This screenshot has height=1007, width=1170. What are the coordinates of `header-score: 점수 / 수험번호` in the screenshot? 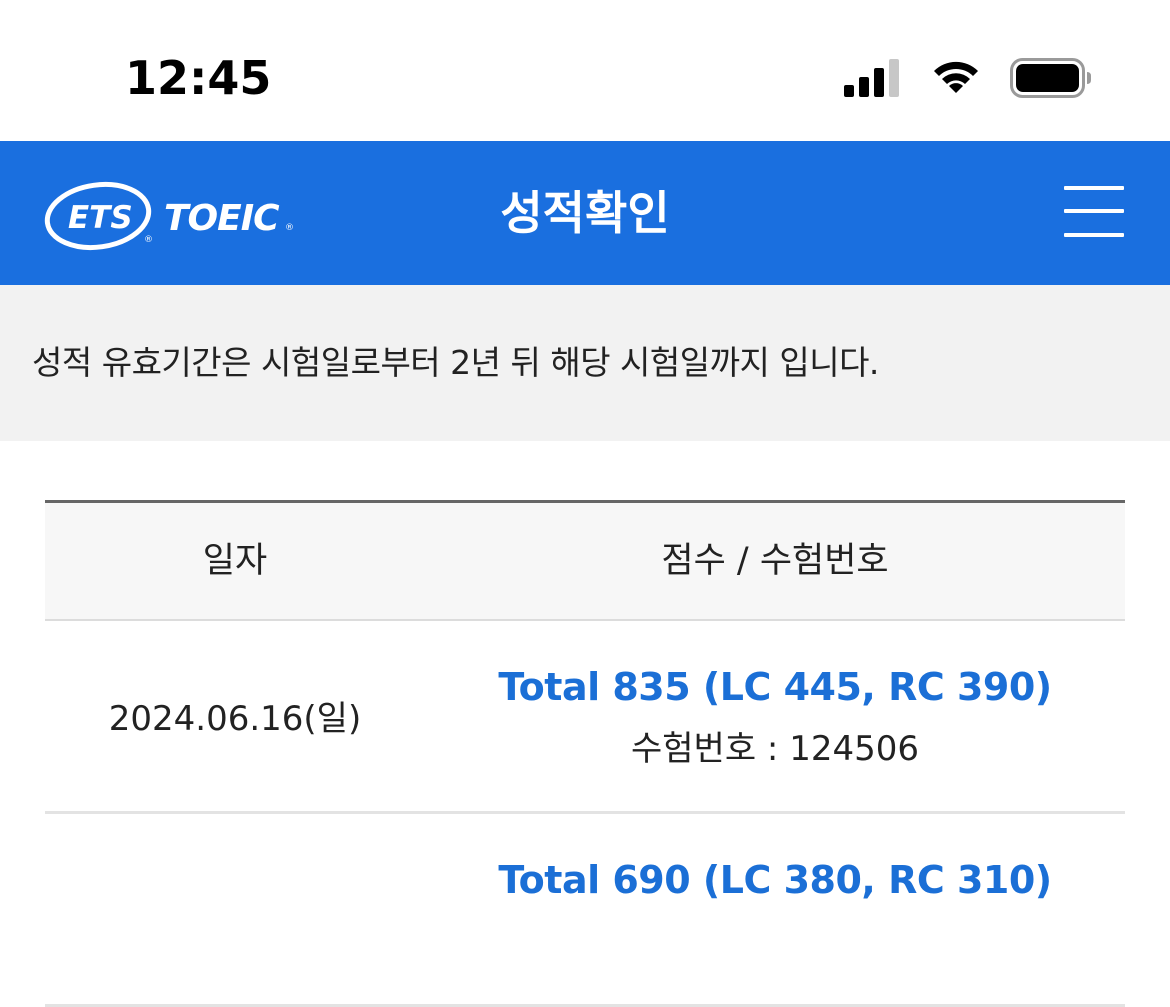 It's located at (775, 561).